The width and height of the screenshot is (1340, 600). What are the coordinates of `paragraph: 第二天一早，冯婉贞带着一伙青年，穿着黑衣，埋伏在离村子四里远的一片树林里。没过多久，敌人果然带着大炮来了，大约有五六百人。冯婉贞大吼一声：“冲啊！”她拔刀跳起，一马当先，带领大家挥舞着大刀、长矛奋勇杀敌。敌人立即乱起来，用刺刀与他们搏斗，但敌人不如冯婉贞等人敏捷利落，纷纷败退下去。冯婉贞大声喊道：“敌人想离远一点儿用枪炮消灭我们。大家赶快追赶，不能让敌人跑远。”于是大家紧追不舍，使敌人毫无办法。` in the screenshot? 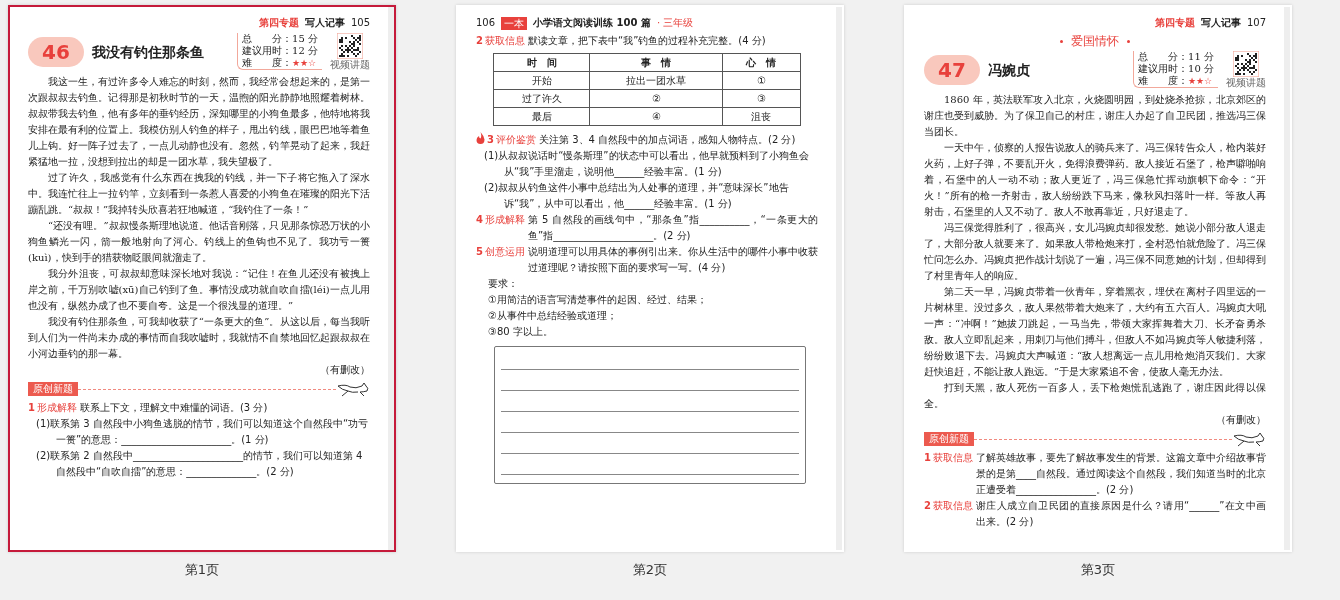 It's located at (1095, 332).